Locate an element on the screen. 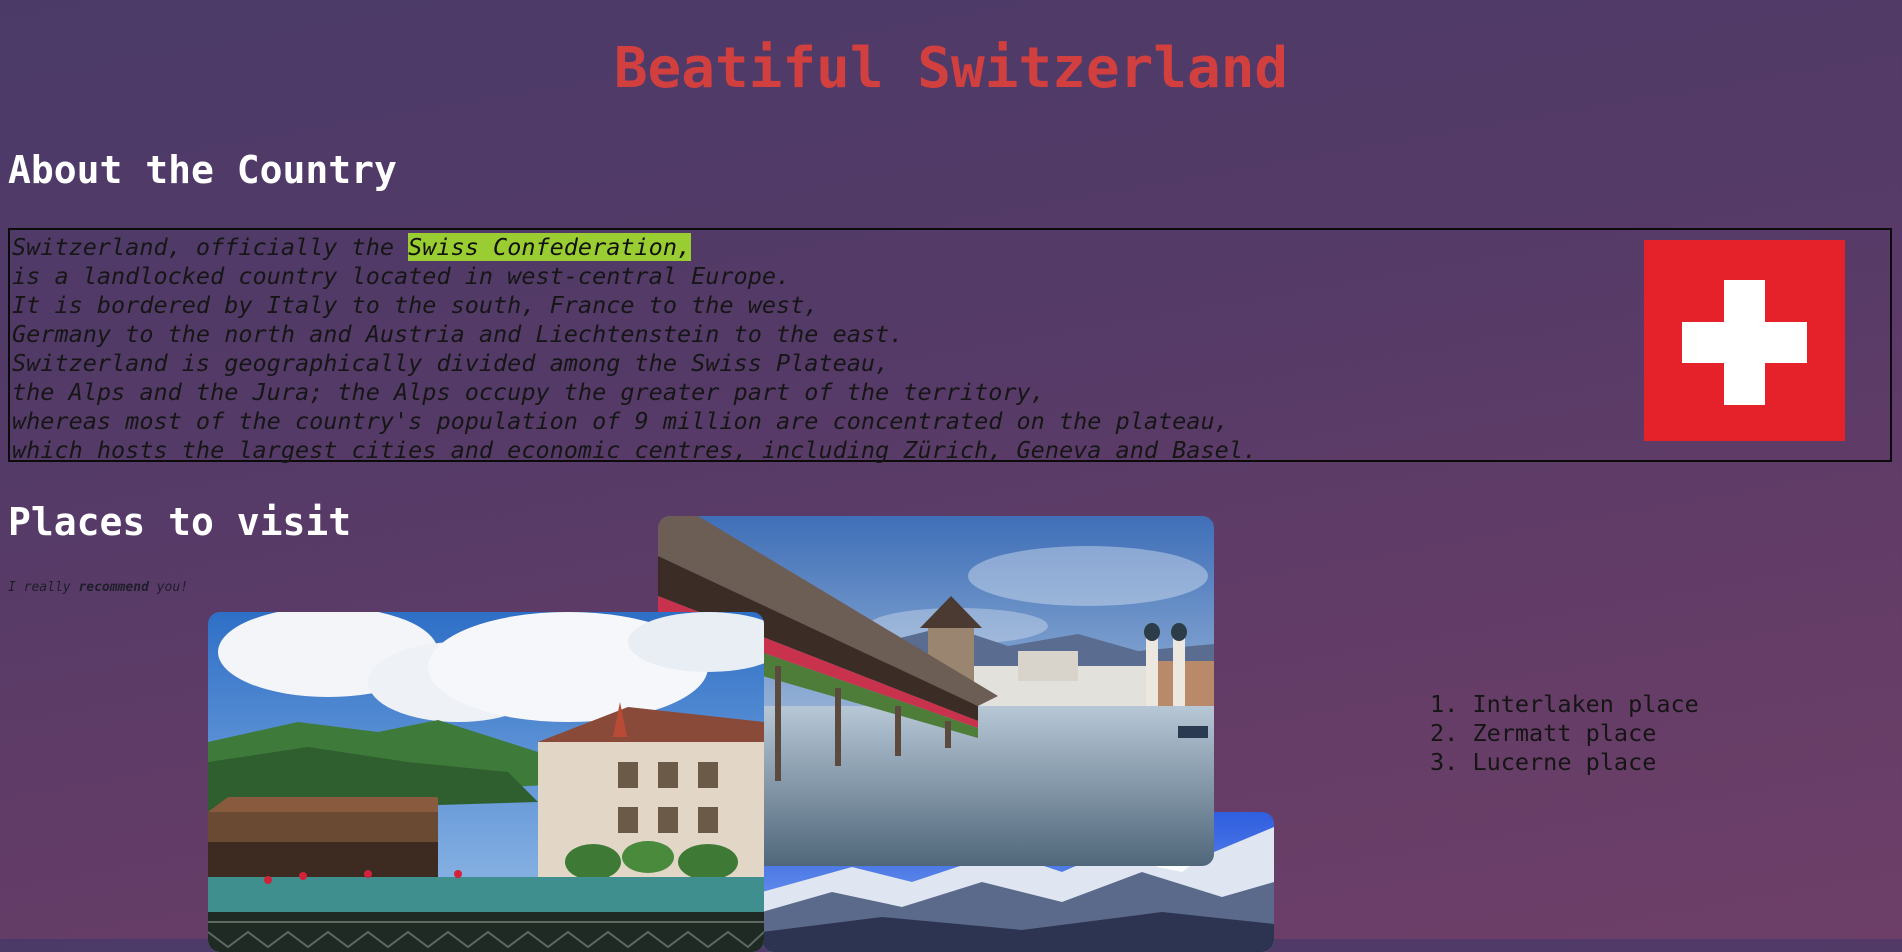  list-item: 3. Lucerne place is located at coordinates (1543, 762).